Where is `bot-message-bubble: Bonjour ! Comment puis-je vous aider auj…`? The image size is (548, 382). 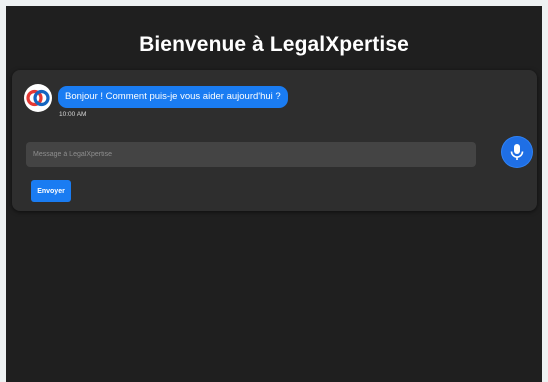
bot-message-bubble: Bonjour ! Comment puis-je vous aider auj… is located at coordinates (173, 97).